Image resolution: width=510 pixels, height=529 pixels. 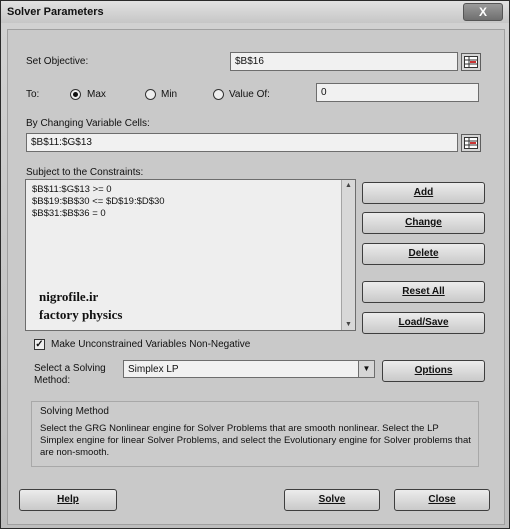 I want to click on changing-cells-input: $B$11:$G$13, so click(x=242, y=142).